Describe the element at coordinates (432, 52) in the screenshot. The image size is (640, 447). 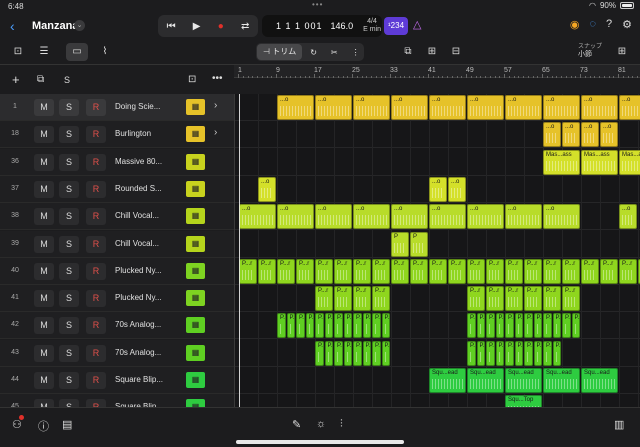
I see `paste-icon: ⊞` at that location.